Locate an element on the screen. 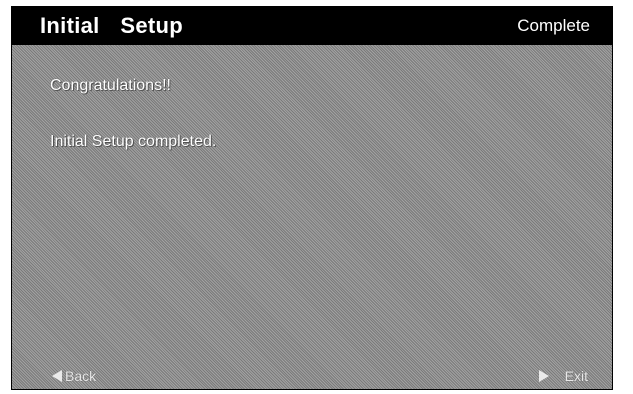 The width and height of the screenshot is (633, 394). step-label: Complete is located at coordinates (553, 25).